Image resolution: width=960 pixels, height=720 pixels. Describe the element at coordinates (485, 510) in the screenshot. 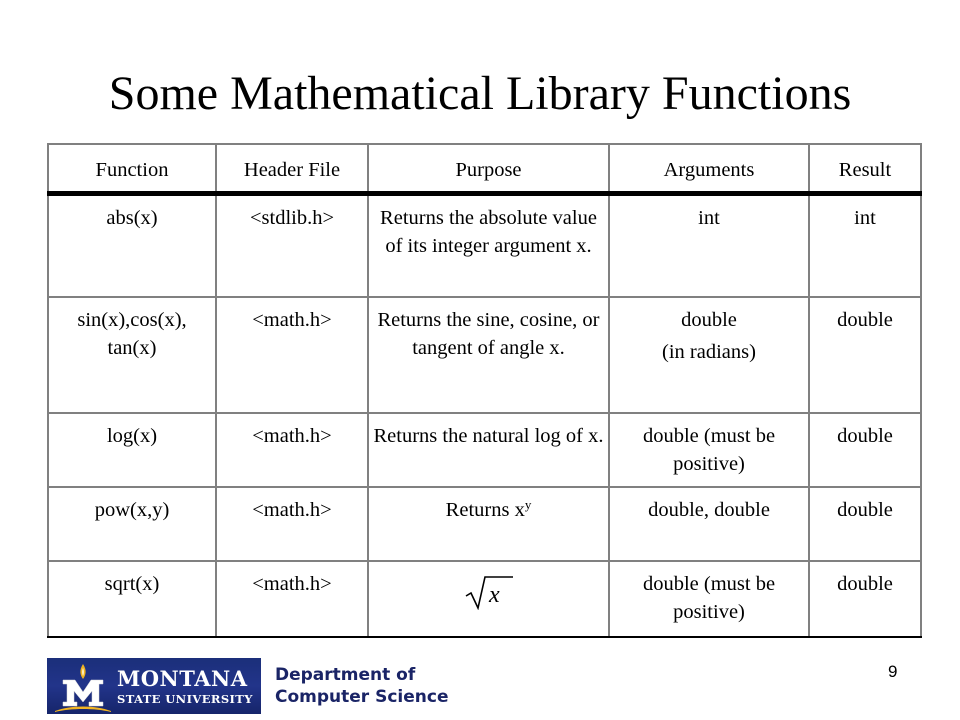

I see `purpose-text: Returns x` at that location.